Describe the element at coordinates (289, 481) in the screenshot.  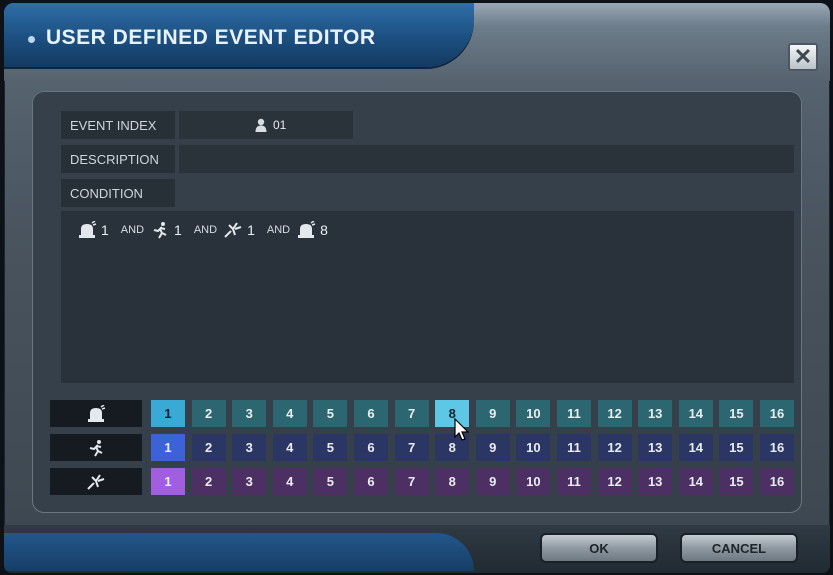
I see `video-loss-channel-4: 4` at that location.